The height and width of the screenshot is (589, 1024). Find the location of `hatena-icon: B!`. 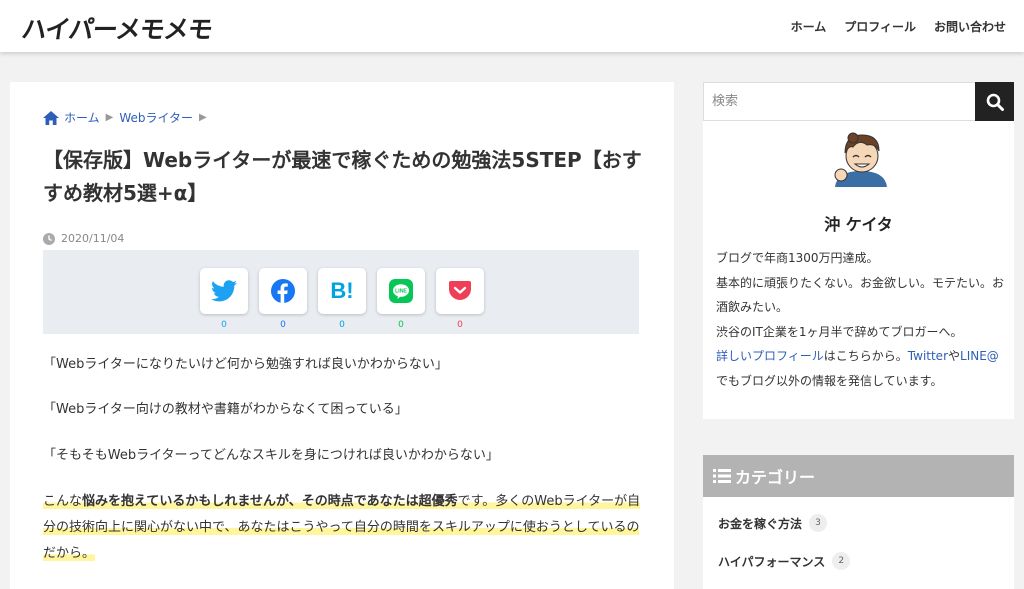

hatena-icon: B! is located at coordinates (342, 290).